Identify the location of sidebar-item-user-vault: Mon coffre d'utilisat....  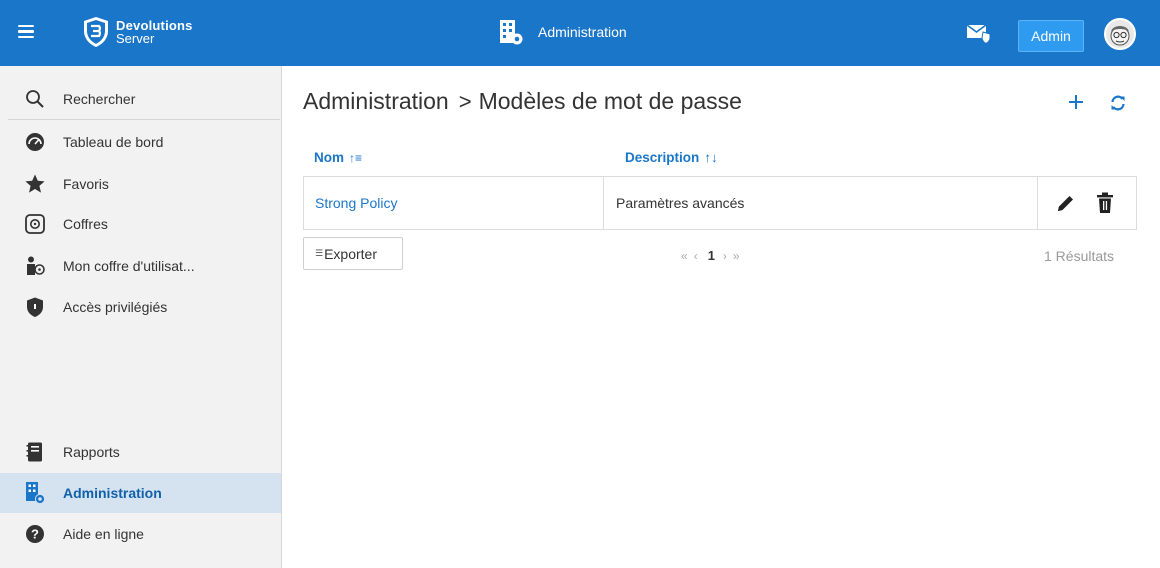
(140, 266).